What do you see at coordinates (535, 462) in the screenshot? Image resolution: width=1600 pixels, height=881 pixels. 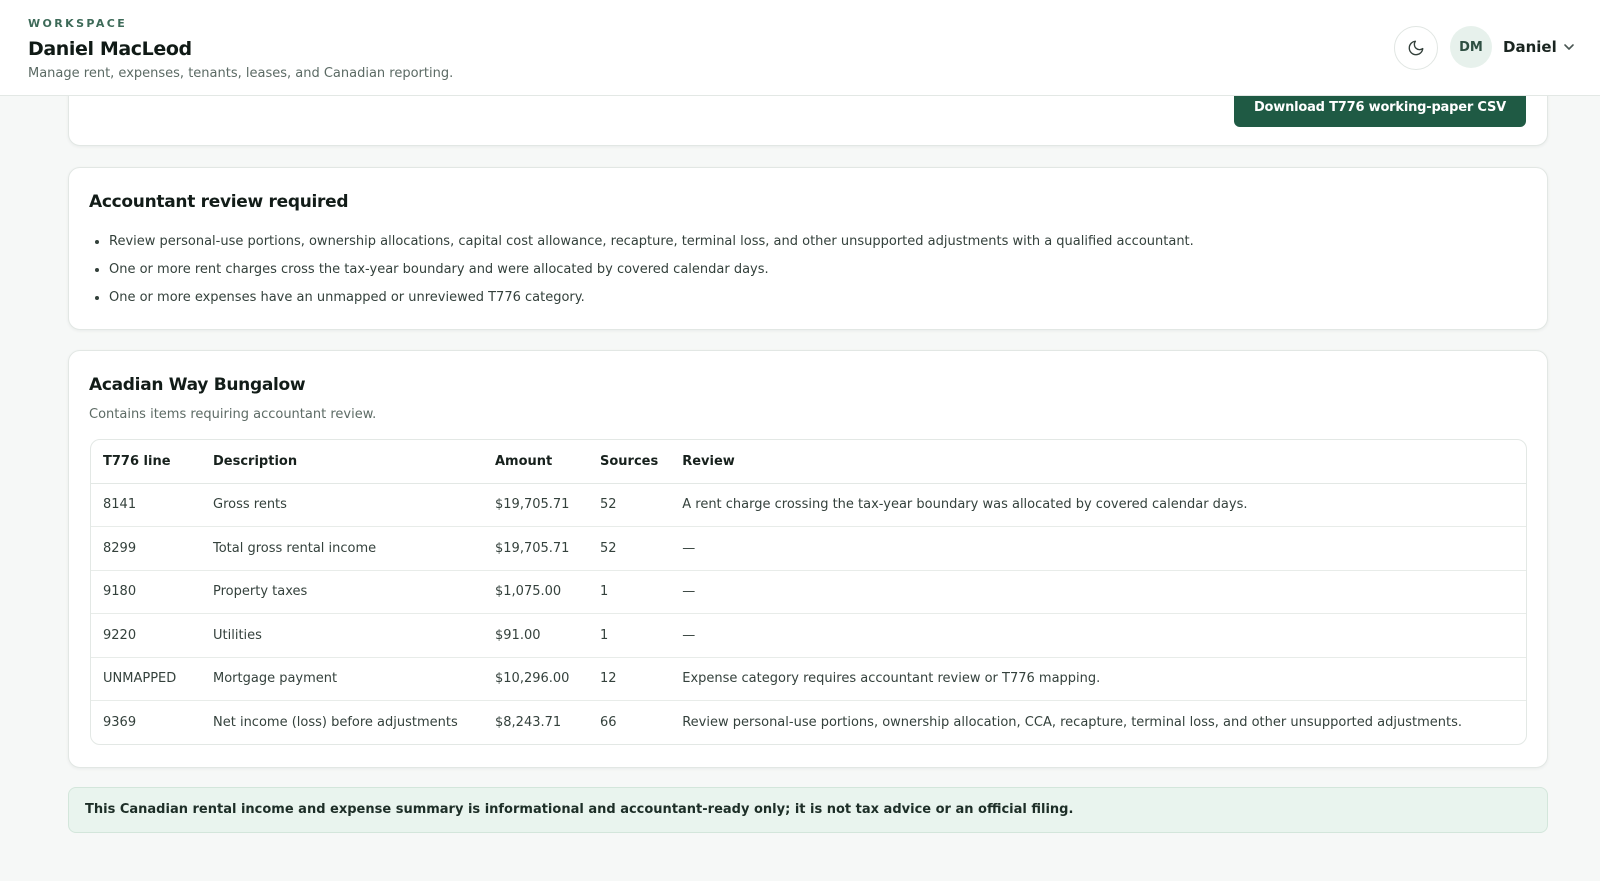 I see `column-header-amount: Amount` at bounding box center [535, 462].